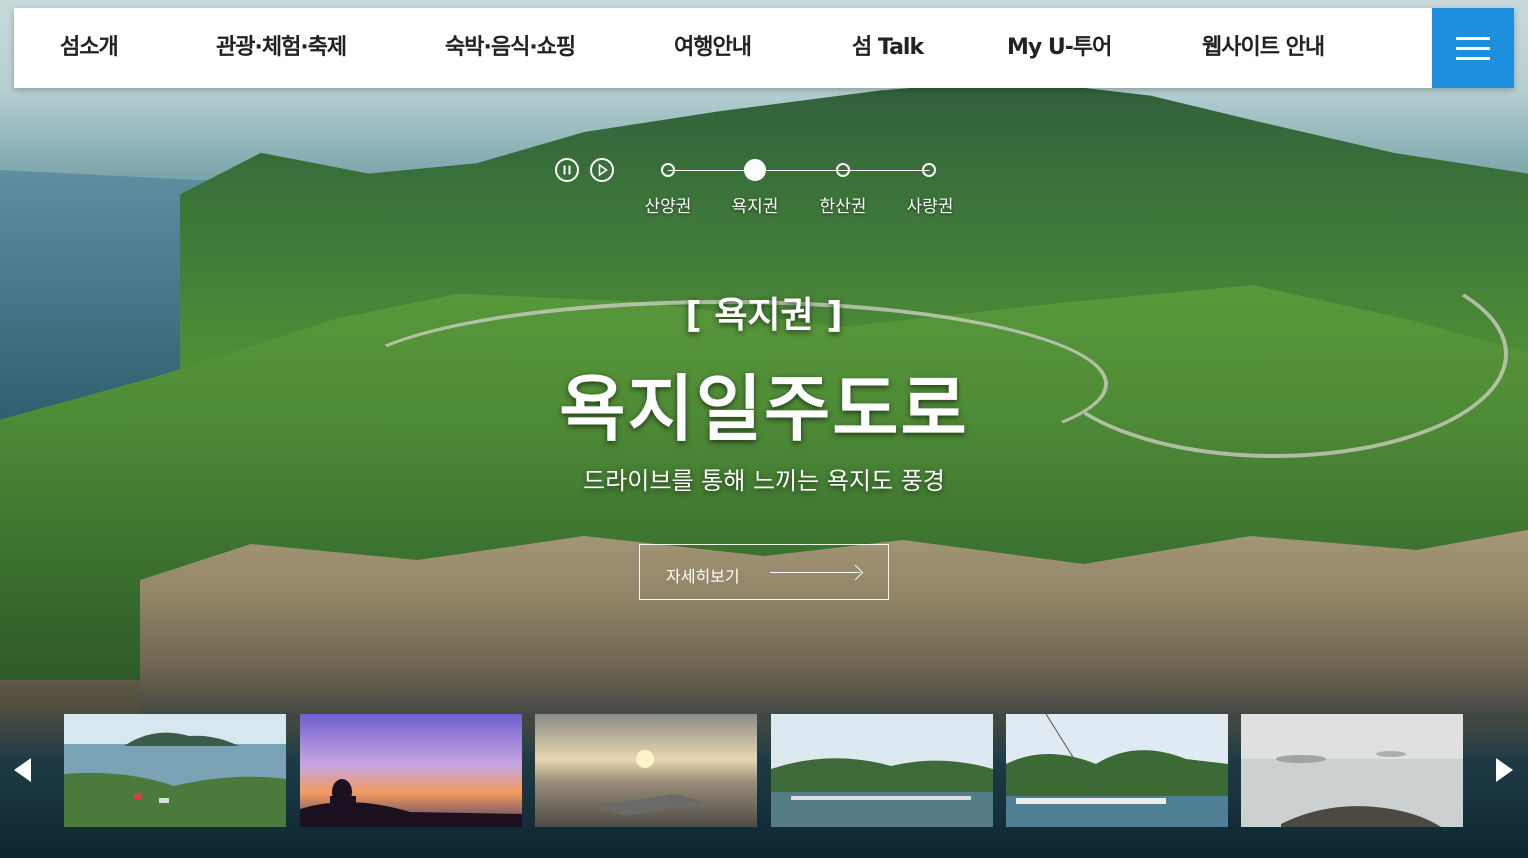 The height and width of the screenshot is (858, 1528). I want to click on thumbnail-island-coast, so click(175, 770).